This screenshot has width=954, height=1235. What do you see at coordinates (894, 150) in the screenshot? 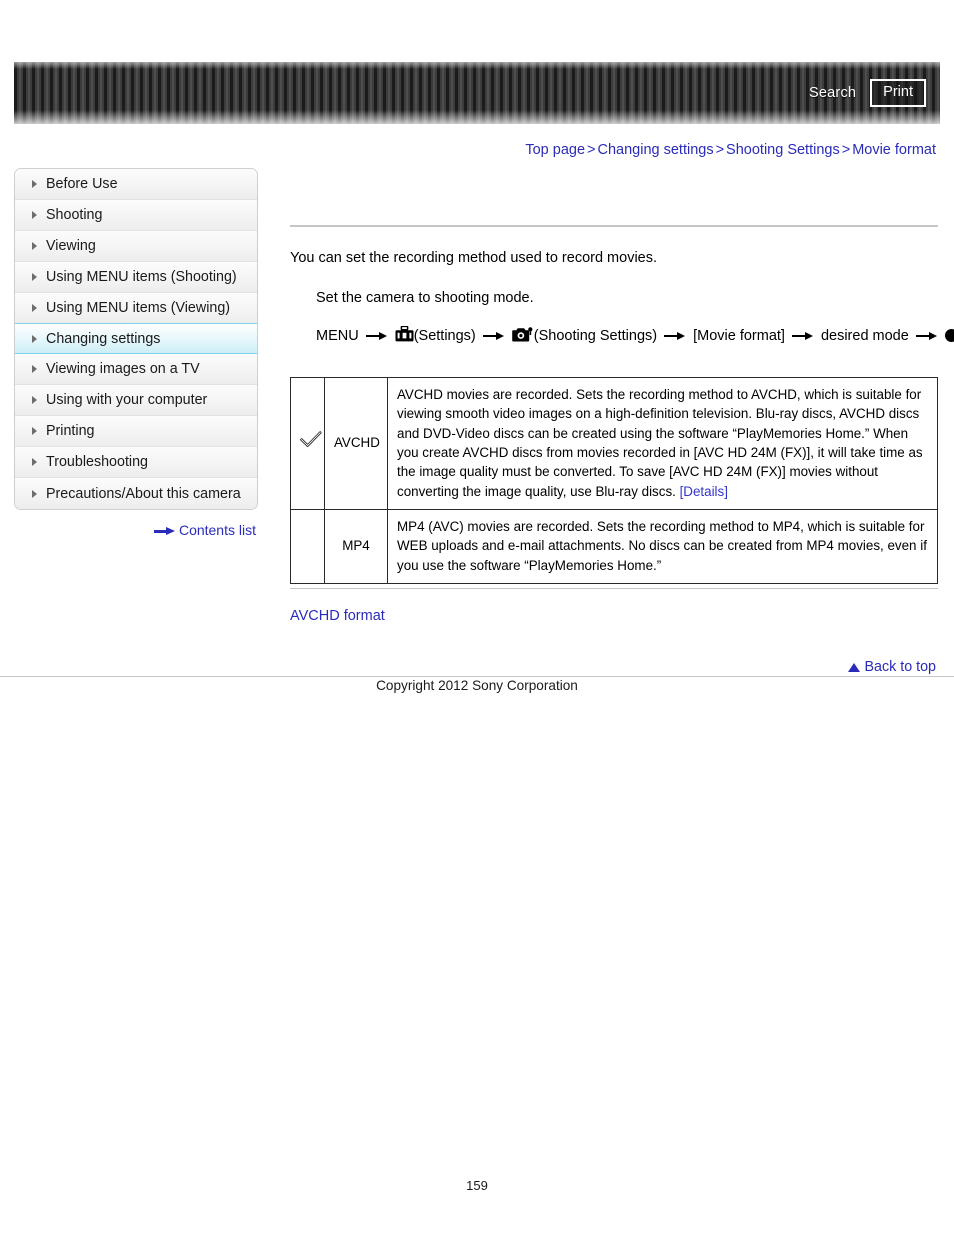
I see `breadcrumb-item-movie-format: Movie format` at bounding box center [894, 150].